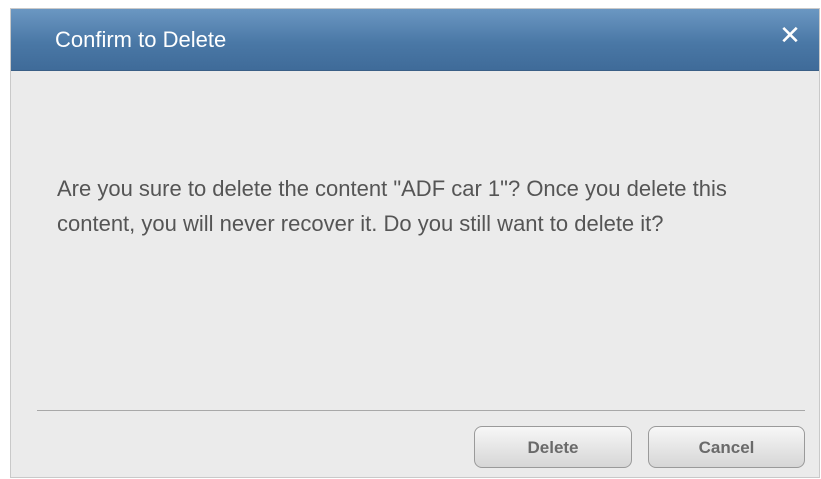 This screenshot has height=479, width=821. Describe the element at coordinates (141, 39) in the screenshot. I see `dialog-title: Confirm to Delete` at that location.